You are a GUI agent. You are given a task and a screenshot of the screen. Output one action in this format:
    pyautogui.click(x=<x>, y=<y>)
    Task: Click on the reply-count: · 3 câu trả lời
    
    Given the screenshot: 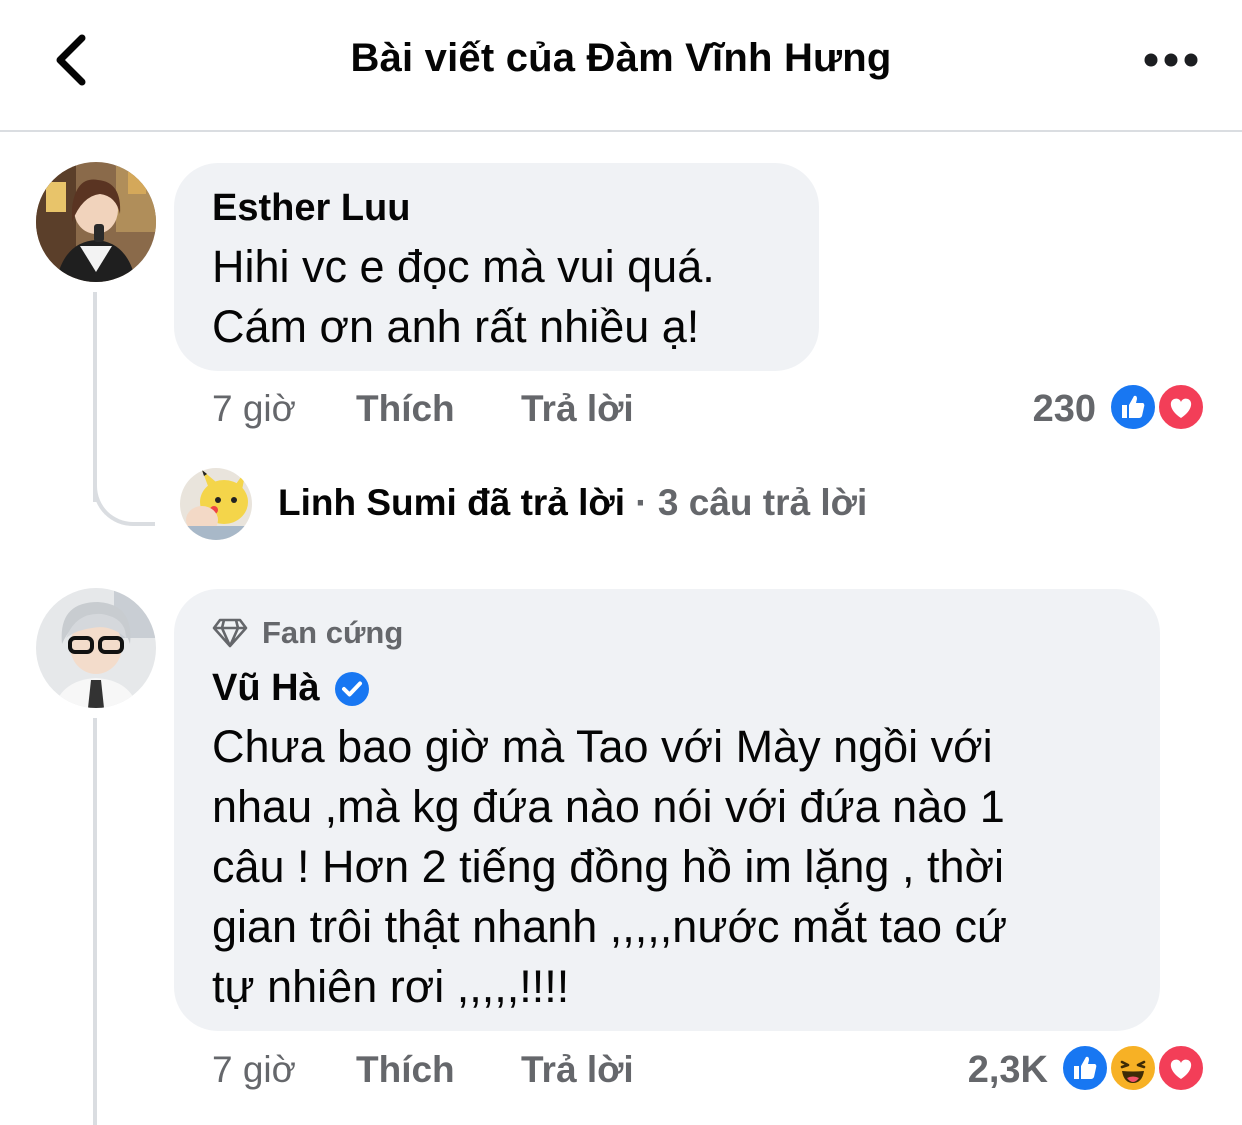 What is the action you would take?
    pyautogui.click(x=751, y=502)
    